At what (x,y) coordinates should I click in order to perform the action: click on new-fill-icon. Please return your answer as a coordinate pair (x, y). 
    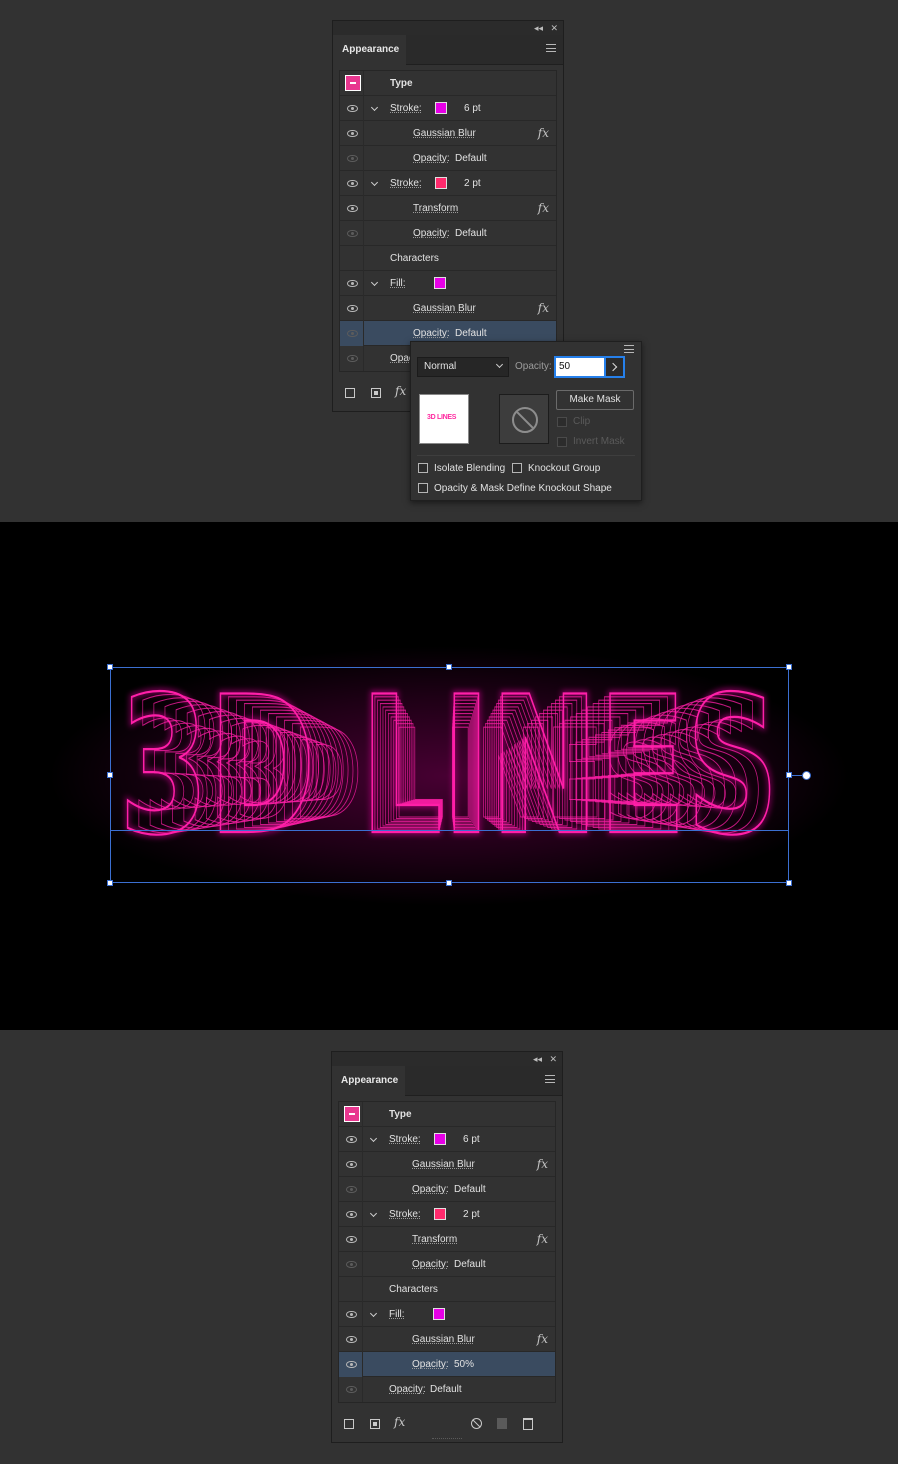
    Looking at the image, I should click on (375, 1424).